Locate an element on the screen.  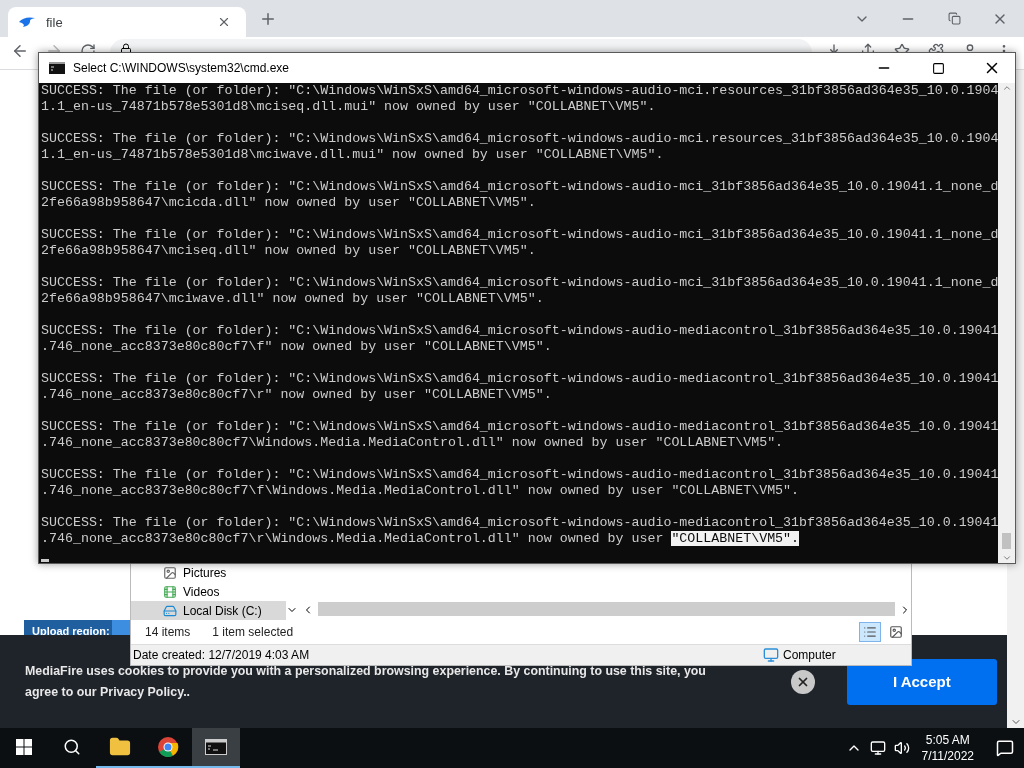
console-line: 1.1_en-us_74871b578e5301d8\mciwave.dll.mui" now owned by user "COLLABNET\VM5". is located at coordinates (353, 155).